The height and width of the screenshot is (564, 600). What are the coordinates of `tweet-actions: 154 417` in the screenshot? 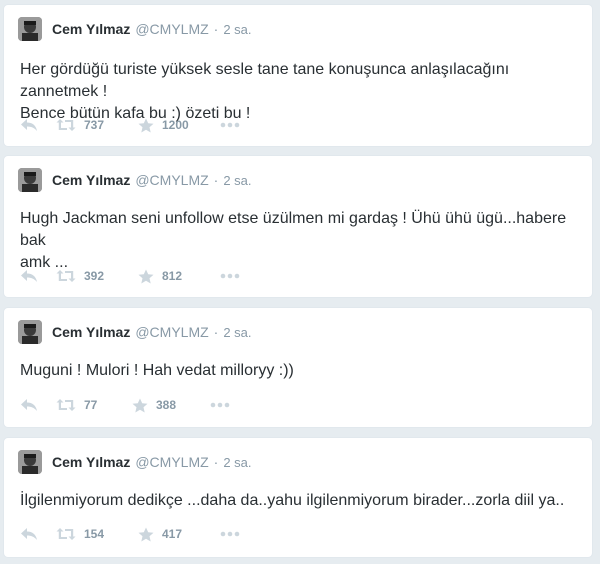 It's located at (130, 534).